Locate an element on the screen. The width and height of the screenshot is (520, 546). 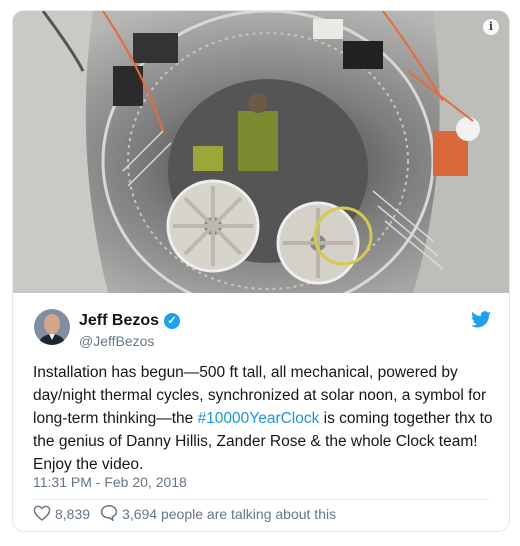
author-names: Jeff Bezos ✓ @JeffBezos is located at coordinates (130, 330).